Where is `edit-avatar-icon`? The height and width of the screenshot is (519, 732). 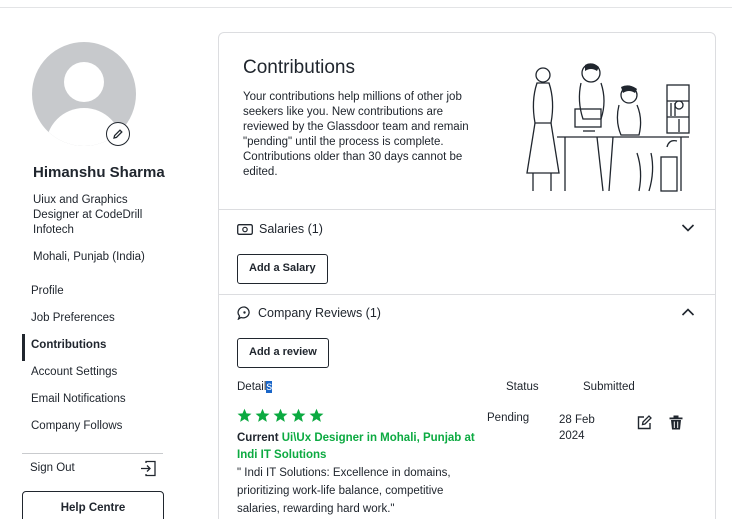 edit-avatar-icon is located at coordinates (118, 134).